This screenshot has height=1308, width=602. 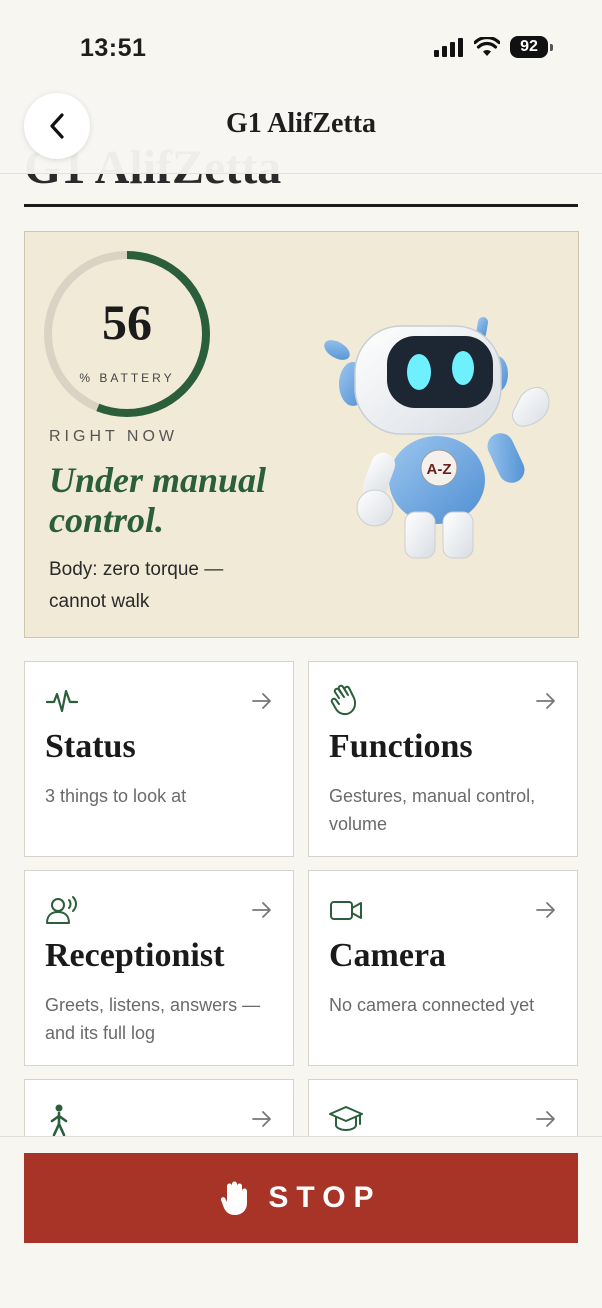 I want to click on right-now-label: RIGHT NOW, so click(x=114, y=436).